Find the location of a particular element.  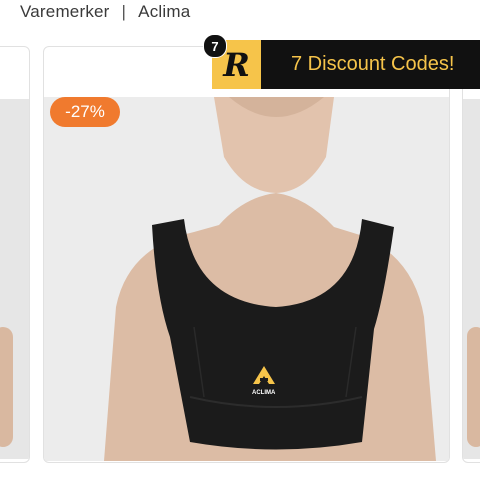

product-card-next is located at coordinates (471, 254).